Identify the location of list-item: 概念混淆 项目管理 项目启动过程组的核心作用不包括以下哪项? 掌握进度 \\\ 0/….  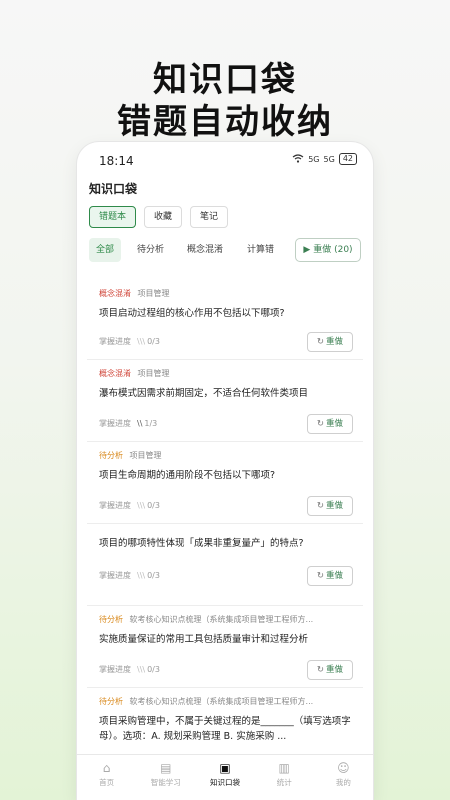
(225, 320).